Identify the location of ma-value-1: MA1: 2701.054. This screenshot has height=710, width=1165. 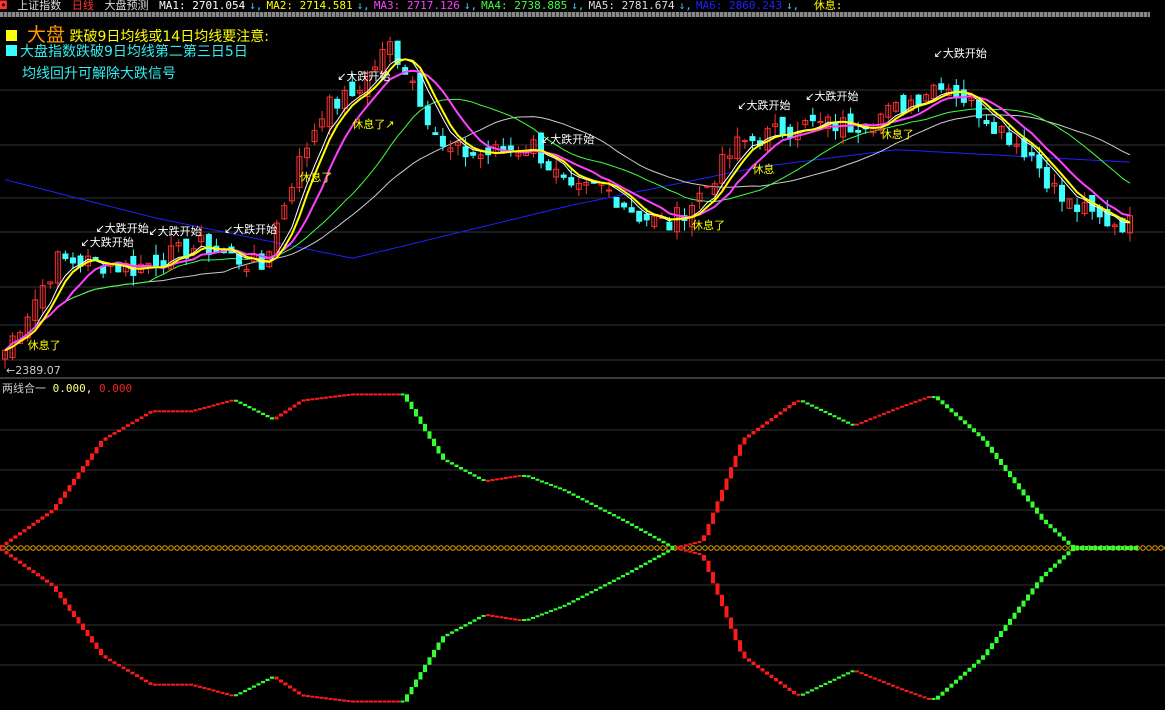
(202, 6).